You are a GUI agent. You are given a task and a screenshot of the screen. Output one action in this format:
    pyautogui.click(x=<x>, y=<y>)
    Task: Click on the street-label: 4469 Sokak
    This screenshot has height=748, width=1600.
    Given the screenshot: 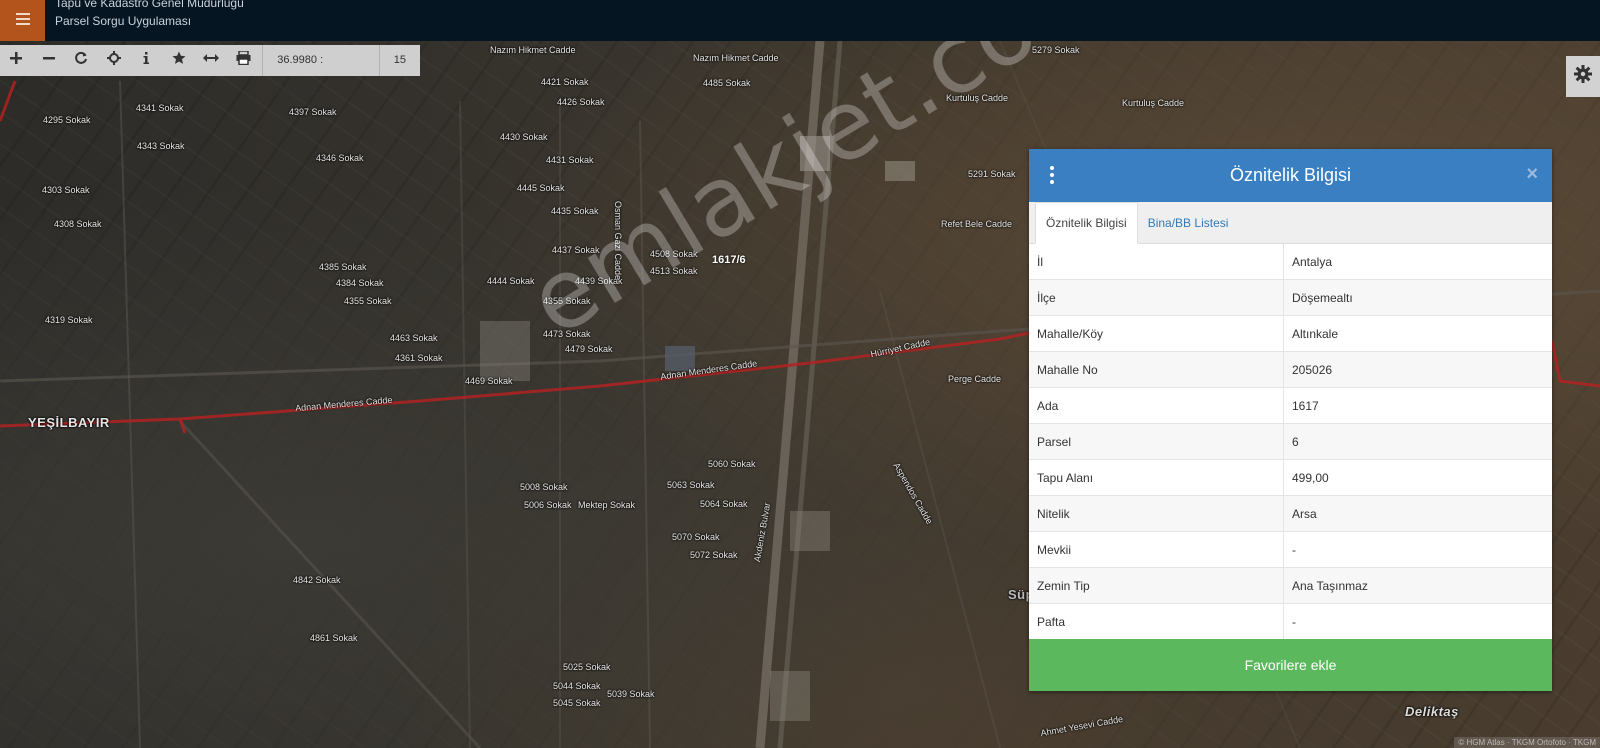 What is the action you would take?
    pyautogui.click(x=489, y=381)
    